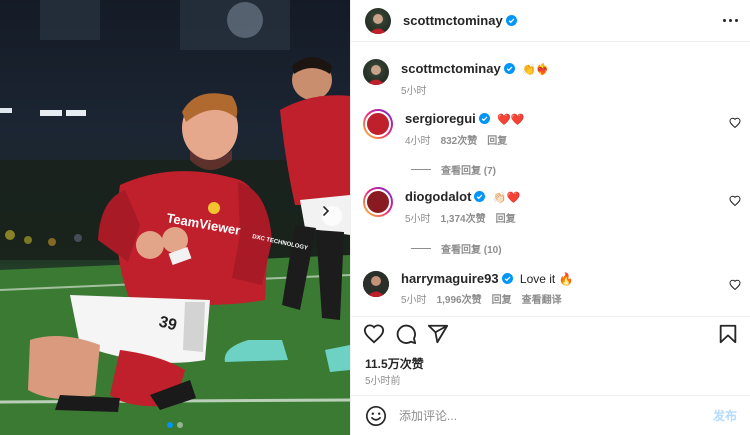  I want to click on comment-composer: 发布, so click(550, 415).